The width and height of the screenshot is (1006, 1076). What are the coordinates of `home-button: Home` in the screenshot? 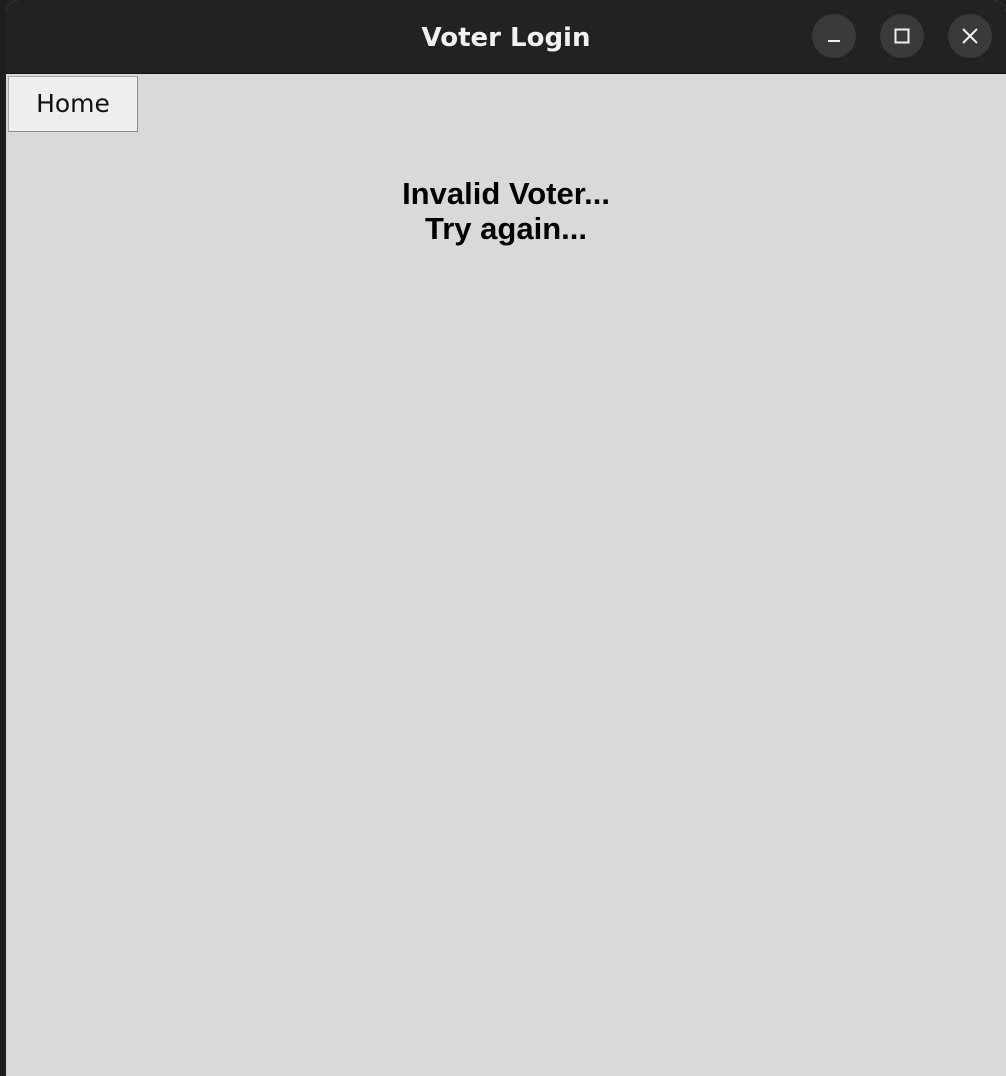 It's located at (73, 104).